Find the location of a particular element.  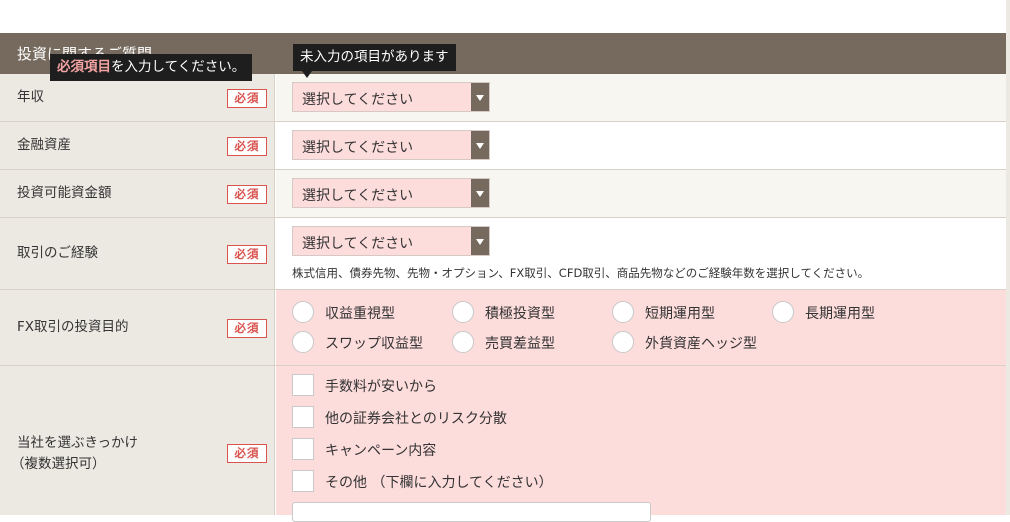

label-cell: FX取引の投資目的 必須 is located at coordinates (137, 328).